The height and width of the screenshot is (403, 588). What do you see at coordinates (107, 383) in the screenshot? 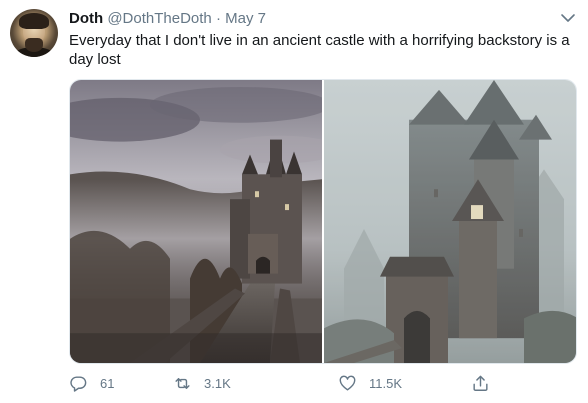
I see `reply-count: 61` at bounding box center [107, 383].